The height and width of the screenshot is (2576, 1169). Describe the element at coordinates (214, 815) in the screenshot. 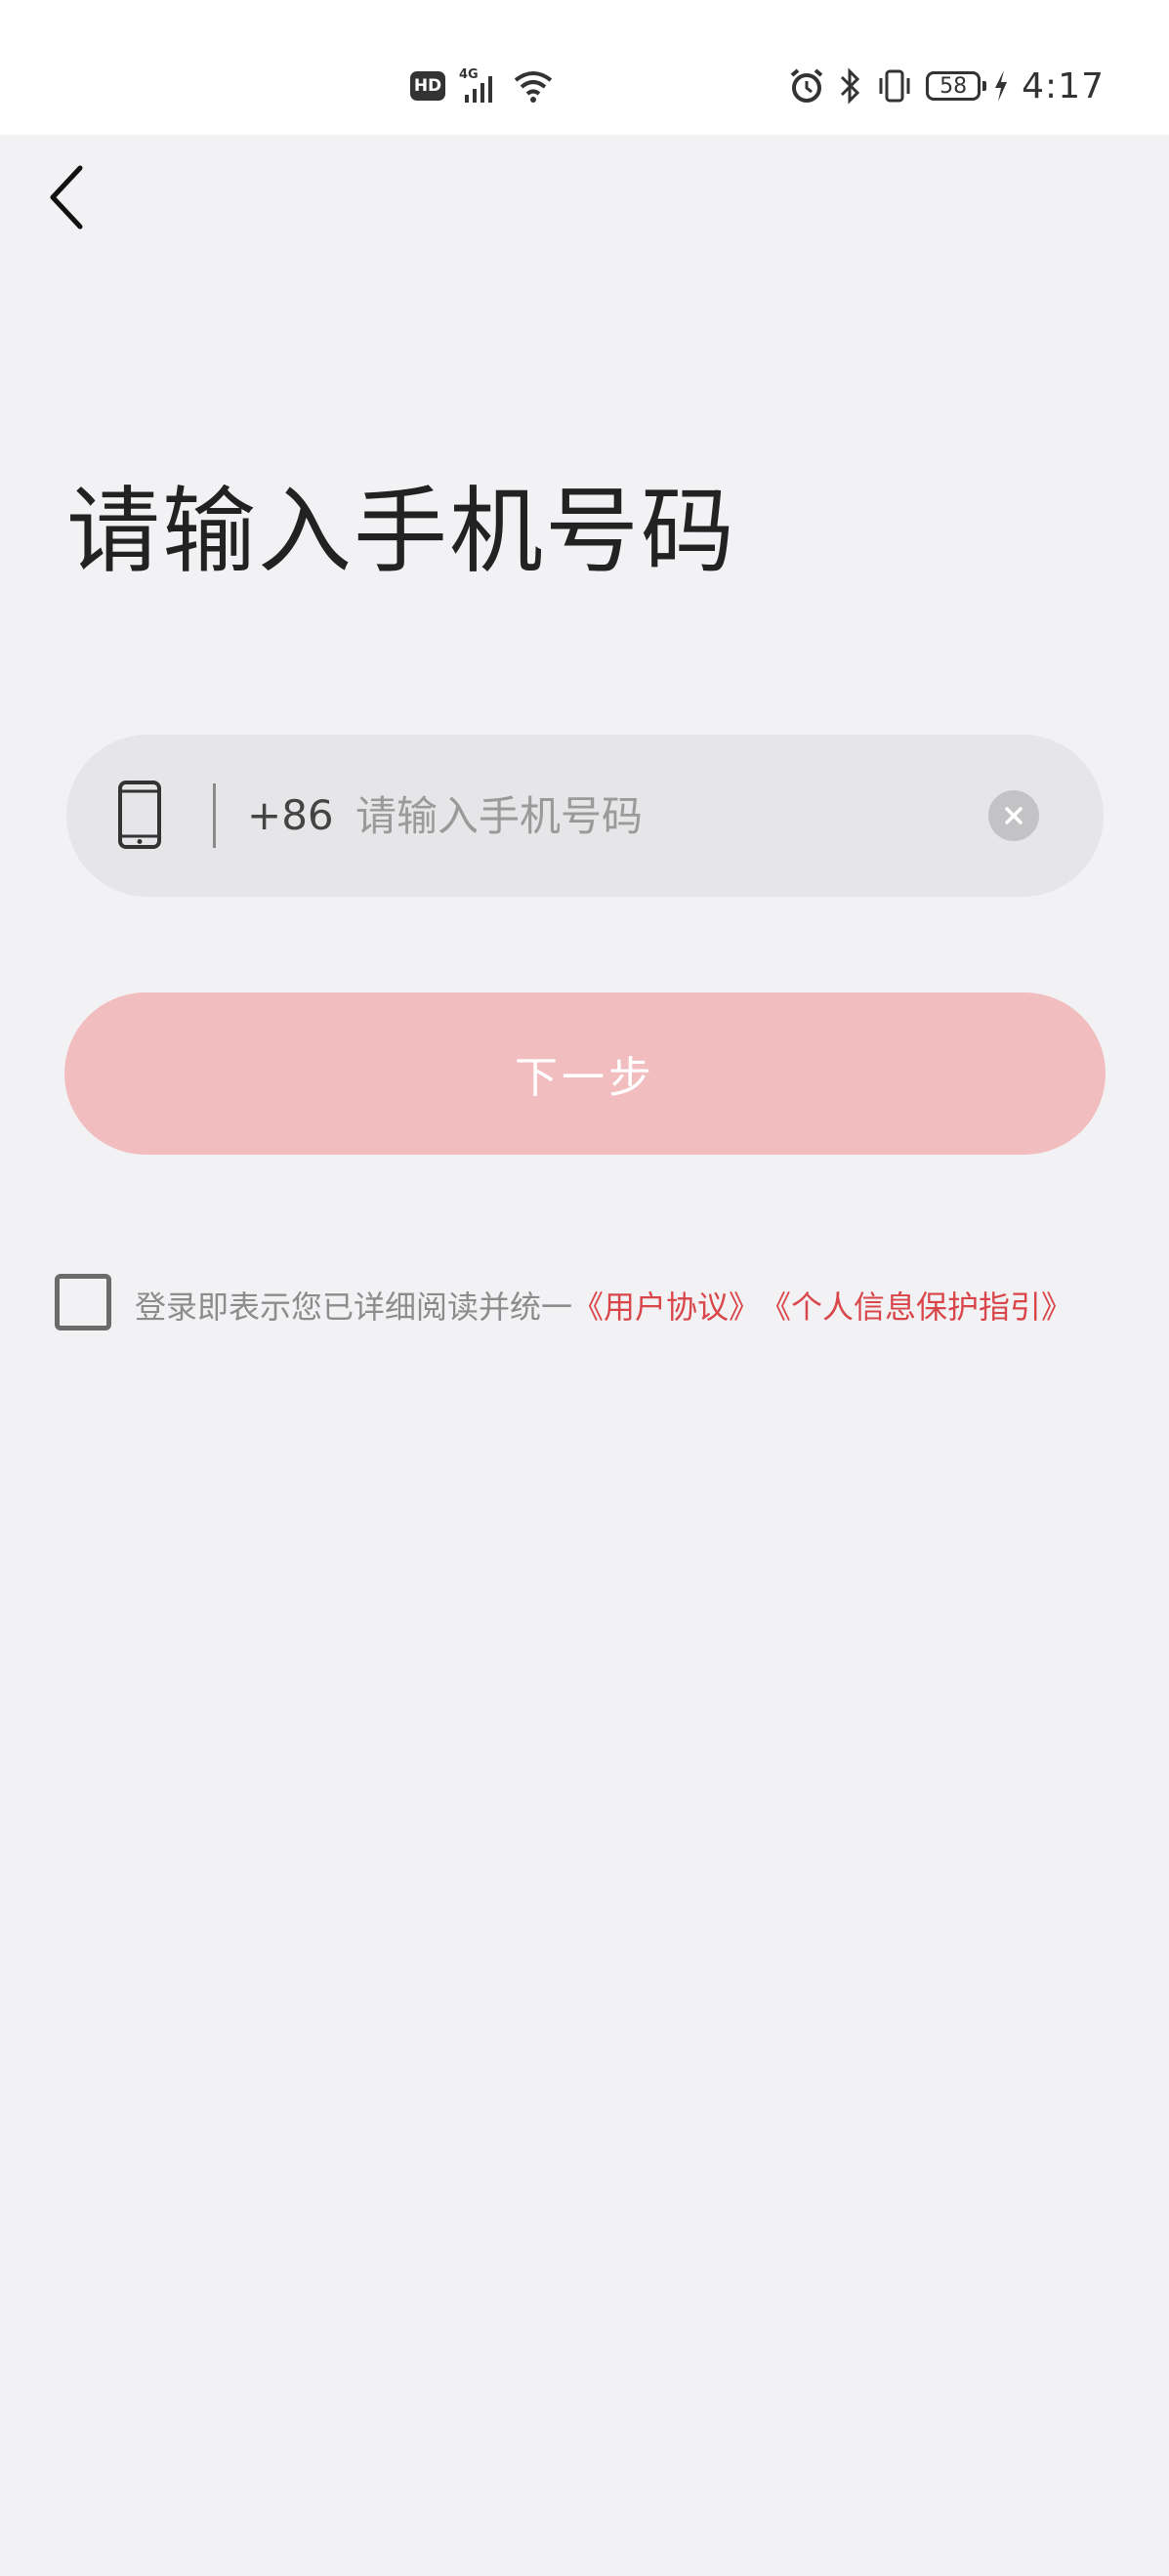

I see `field-divider` at that location.